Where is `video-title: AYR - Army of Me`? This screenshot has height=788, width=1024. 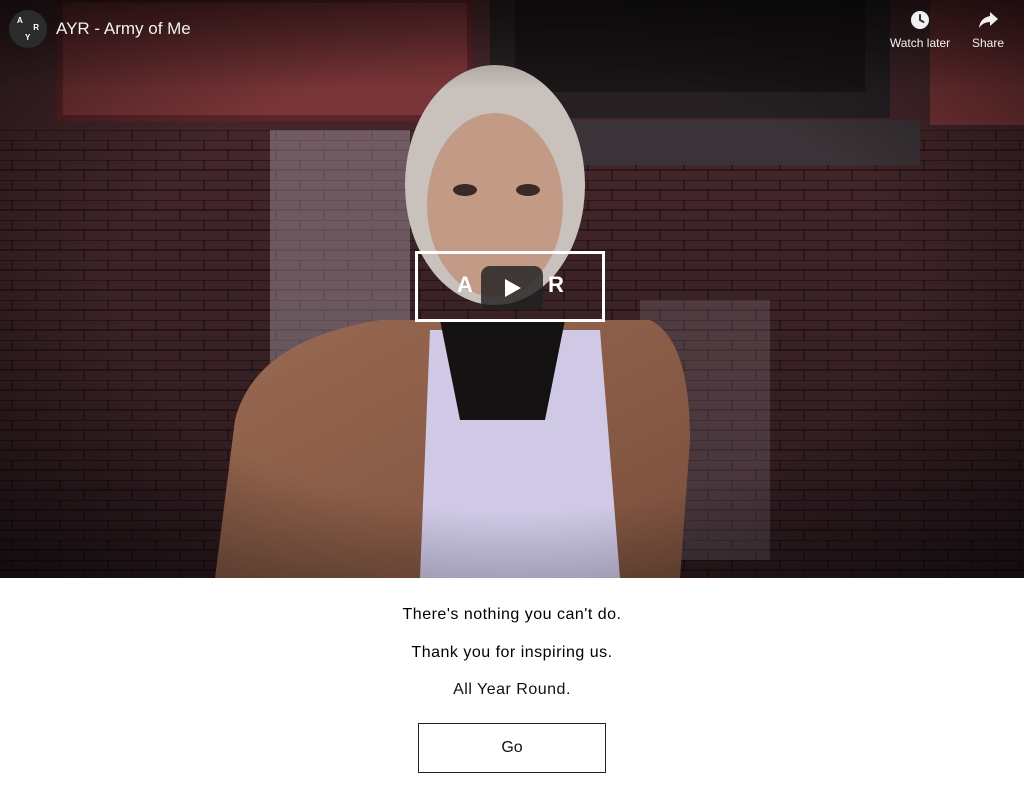 video-title: AYR - Army of Me is located at coordinates (123, 29).